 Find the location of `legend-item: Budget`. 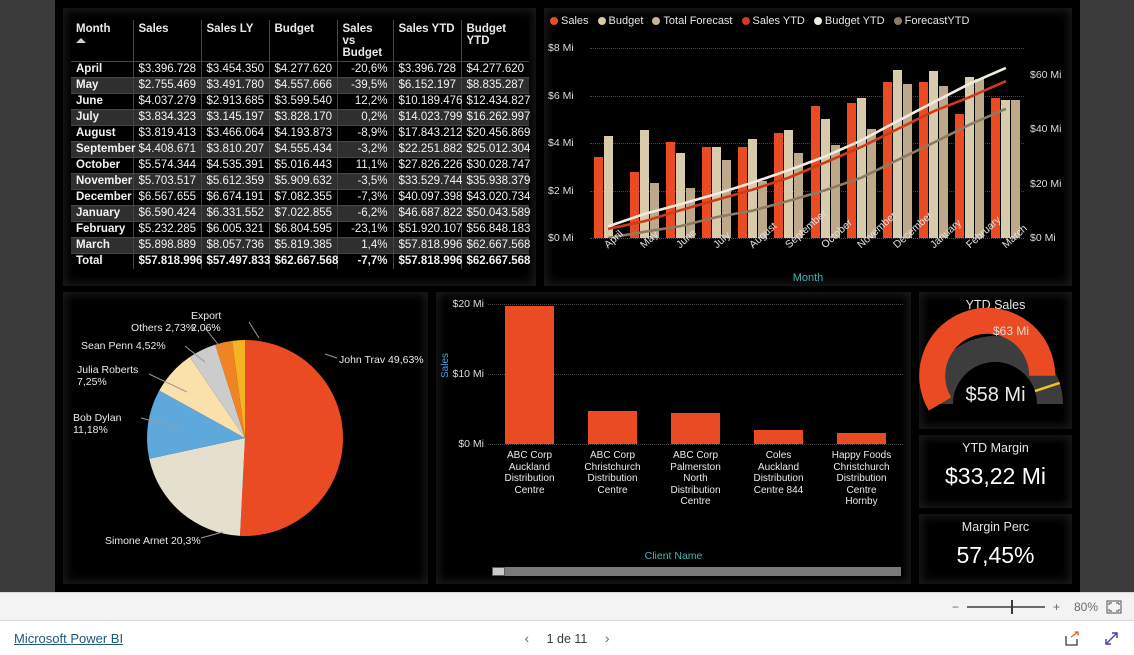

legend-item: Budget is located at coordinates (620, 21).